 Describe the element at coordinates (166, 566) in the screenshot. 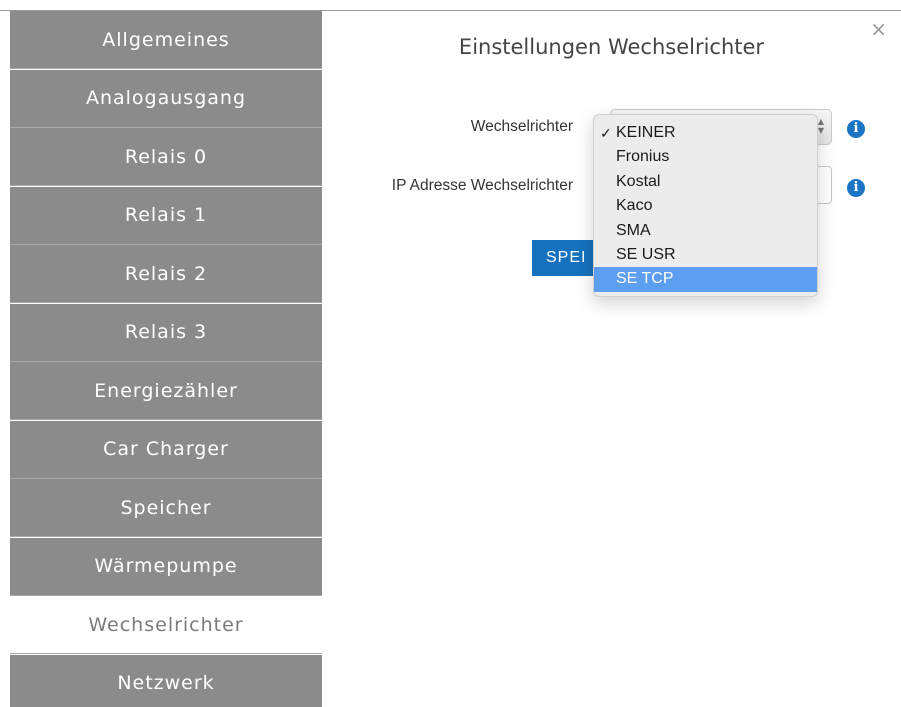

I see `sidebar-item-waermepumpe: Wärmepumpe` at that location.